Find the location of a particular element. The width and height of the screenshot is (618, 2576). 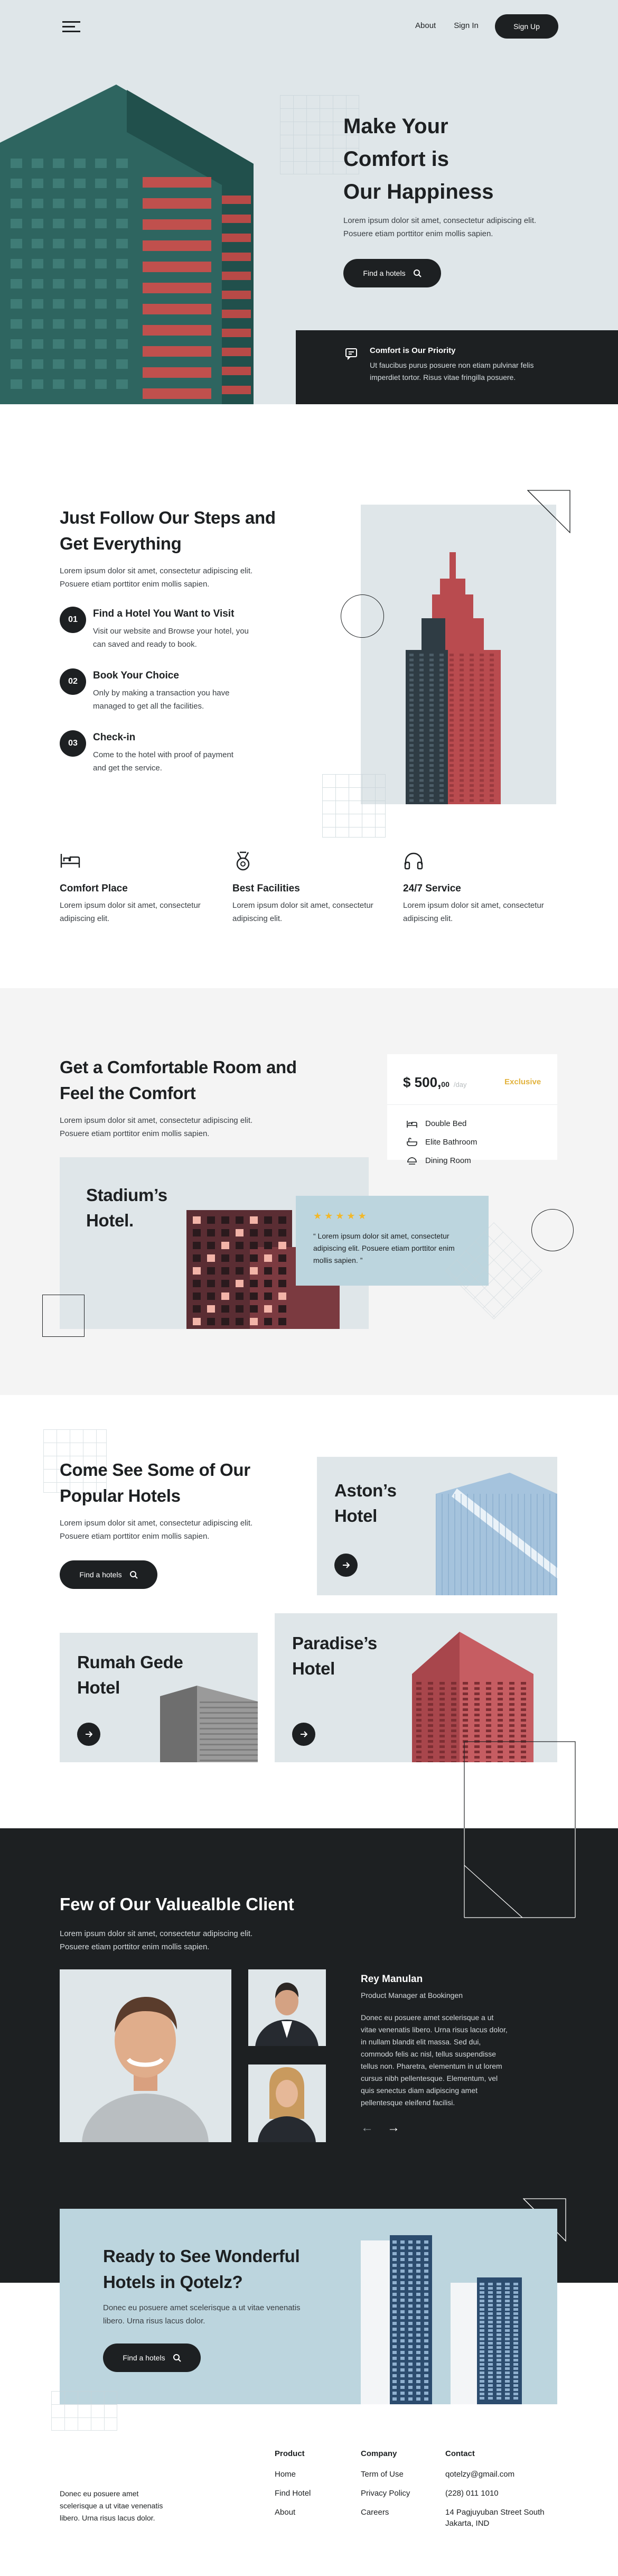

hero-find-hotels-label: Find a hotels is located at coordinates (384, 273).